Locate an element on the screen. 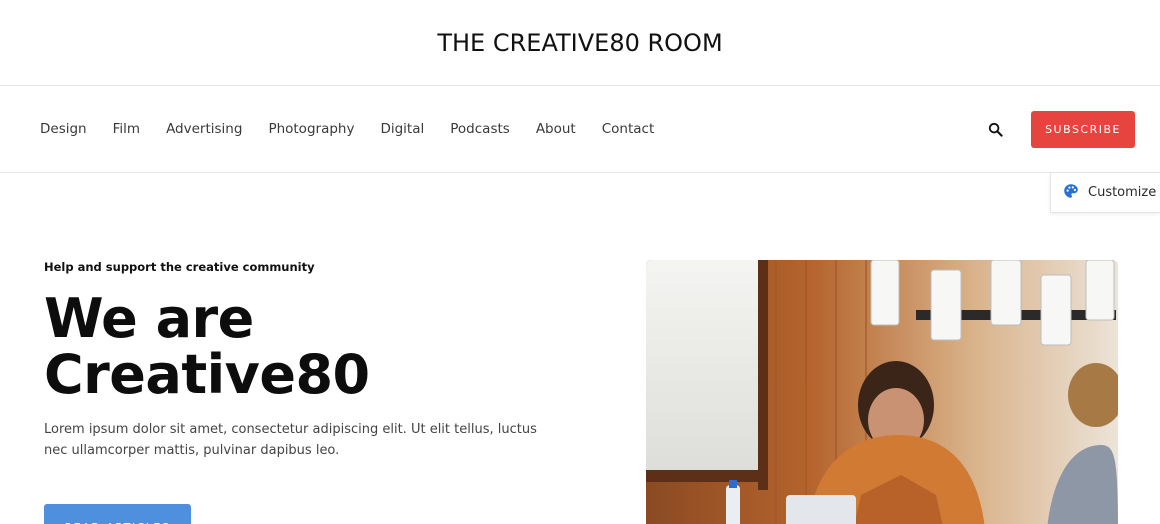  nav-item-advertising: Advertising is located at coordinates (204, 129).